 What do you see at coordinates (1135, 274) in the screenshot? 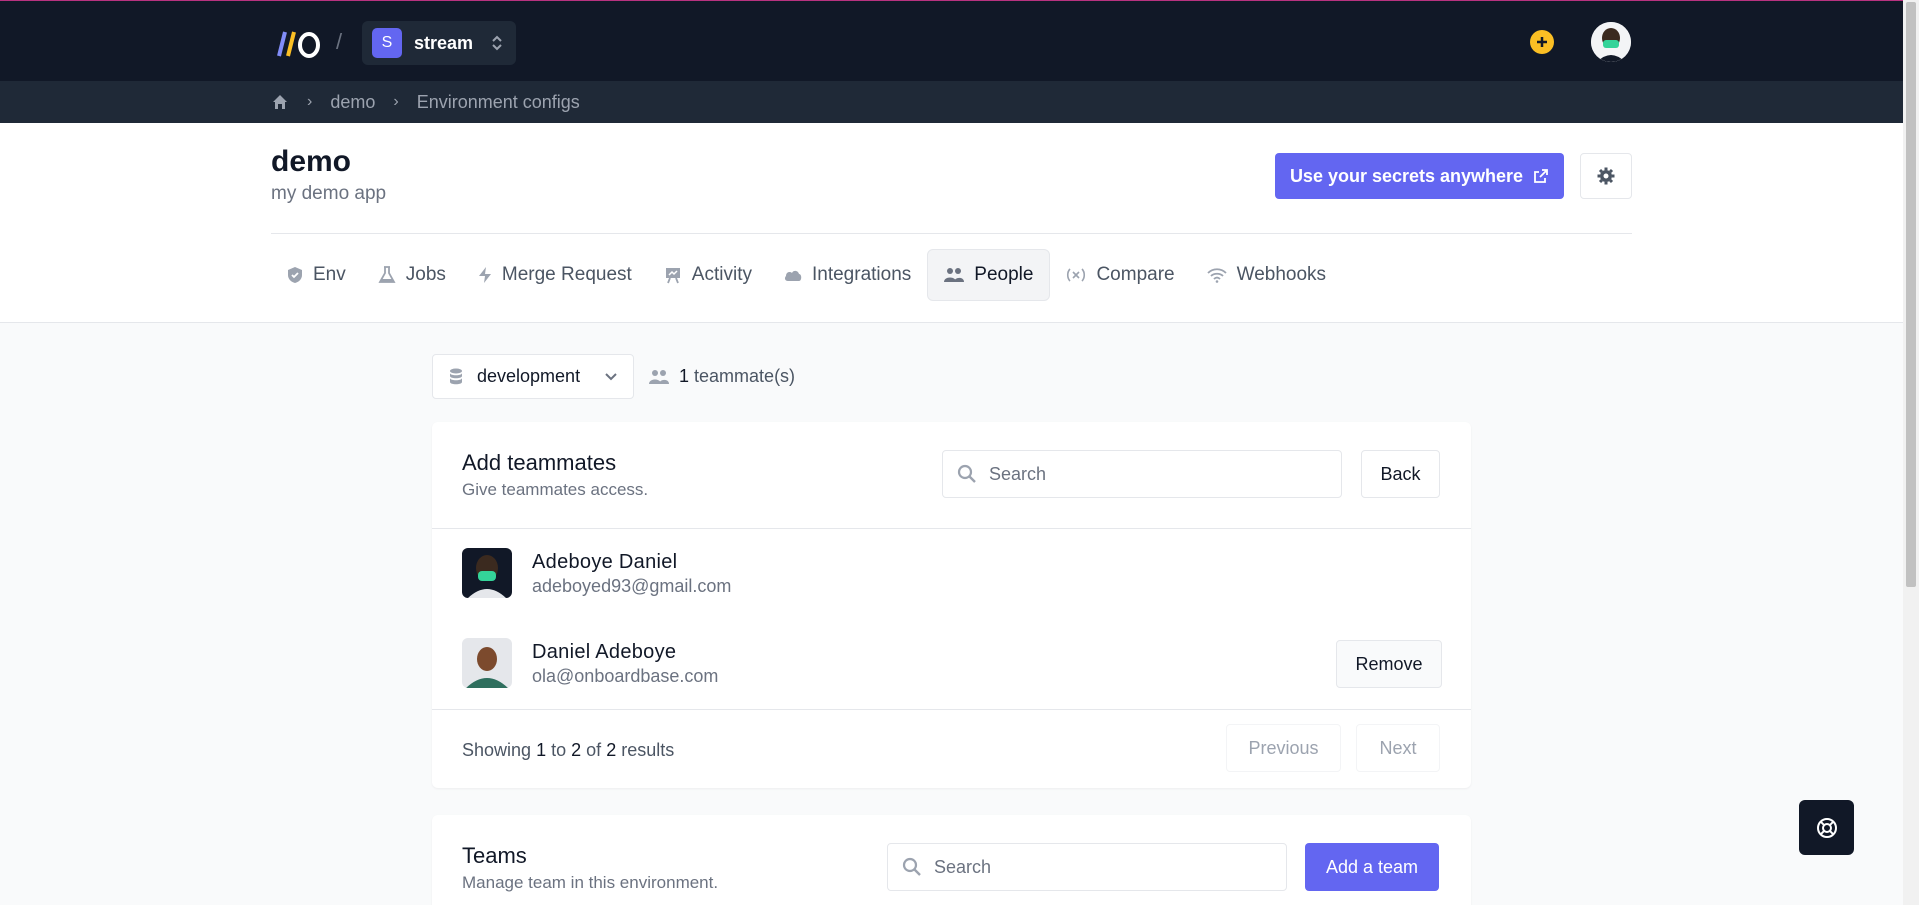
I see `tab-label: Compare` at bounding box center [1135, 274].